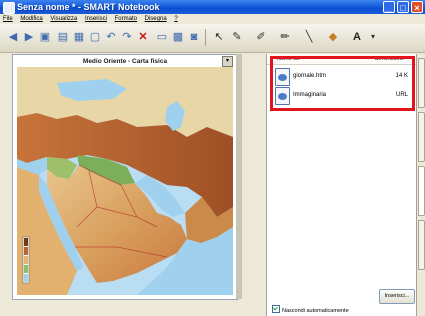  Describe the element at coordinates (96, 19) in the screenshot. I see `menu-inserisci: Inserisci` at that location.